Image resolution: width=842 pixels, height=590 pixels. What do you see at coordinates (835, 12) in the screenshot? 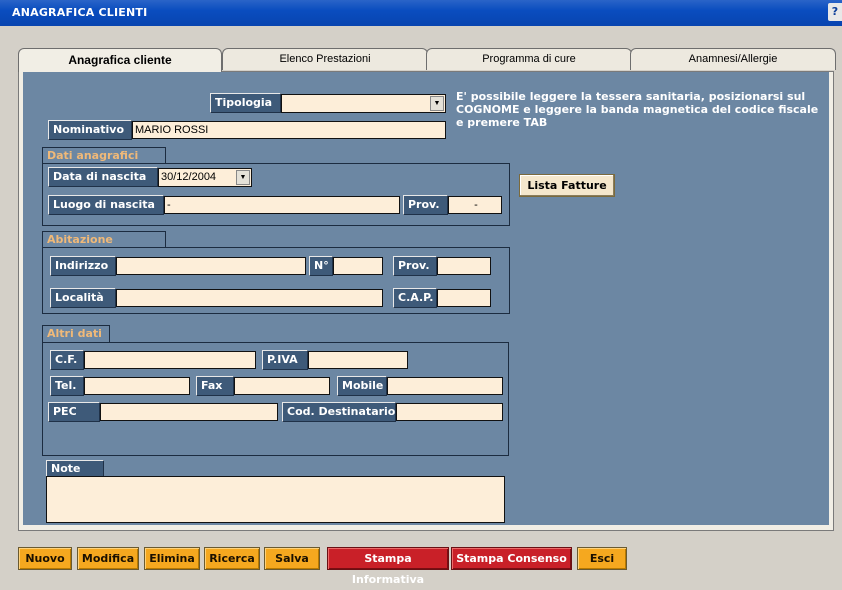
I see `help-button: ?` at bounding box center [835, 12].